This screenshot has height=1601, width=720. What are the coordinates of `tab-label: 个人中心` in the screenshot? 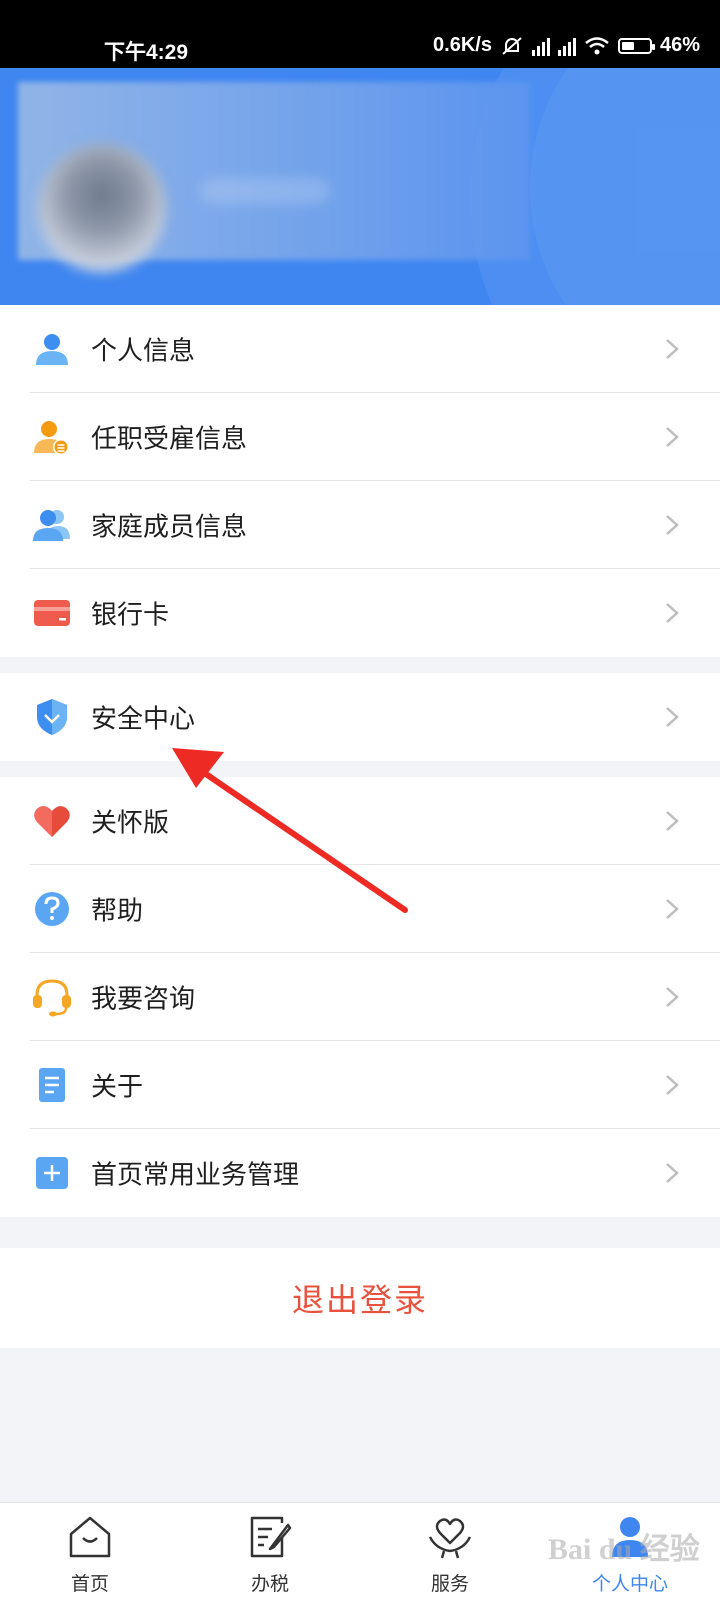 It's located at (629, 1584).